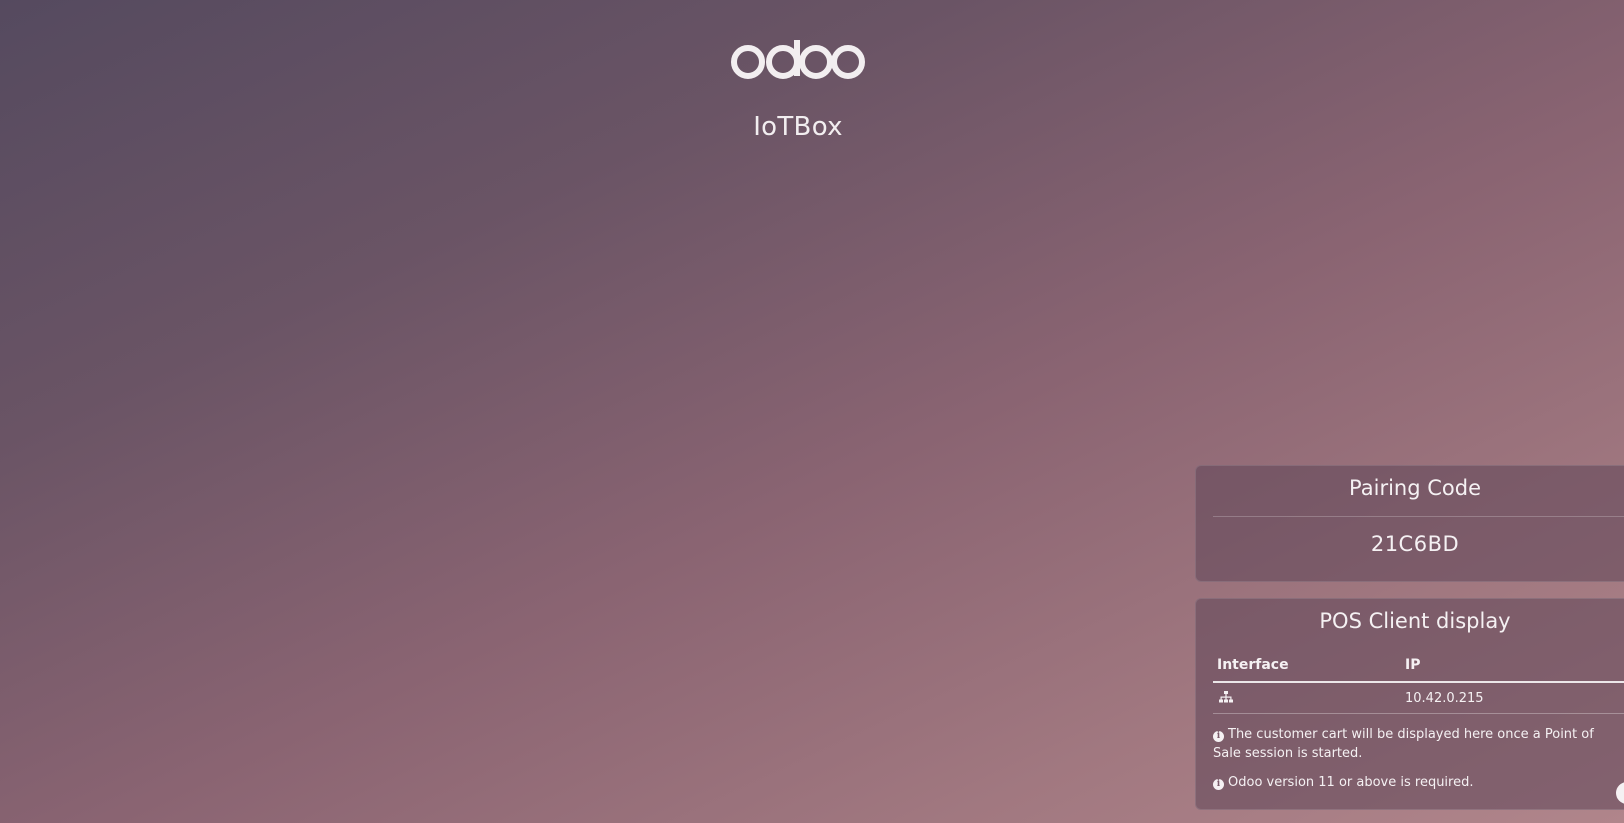  I want to click on network-icon, so click(1226, 697).